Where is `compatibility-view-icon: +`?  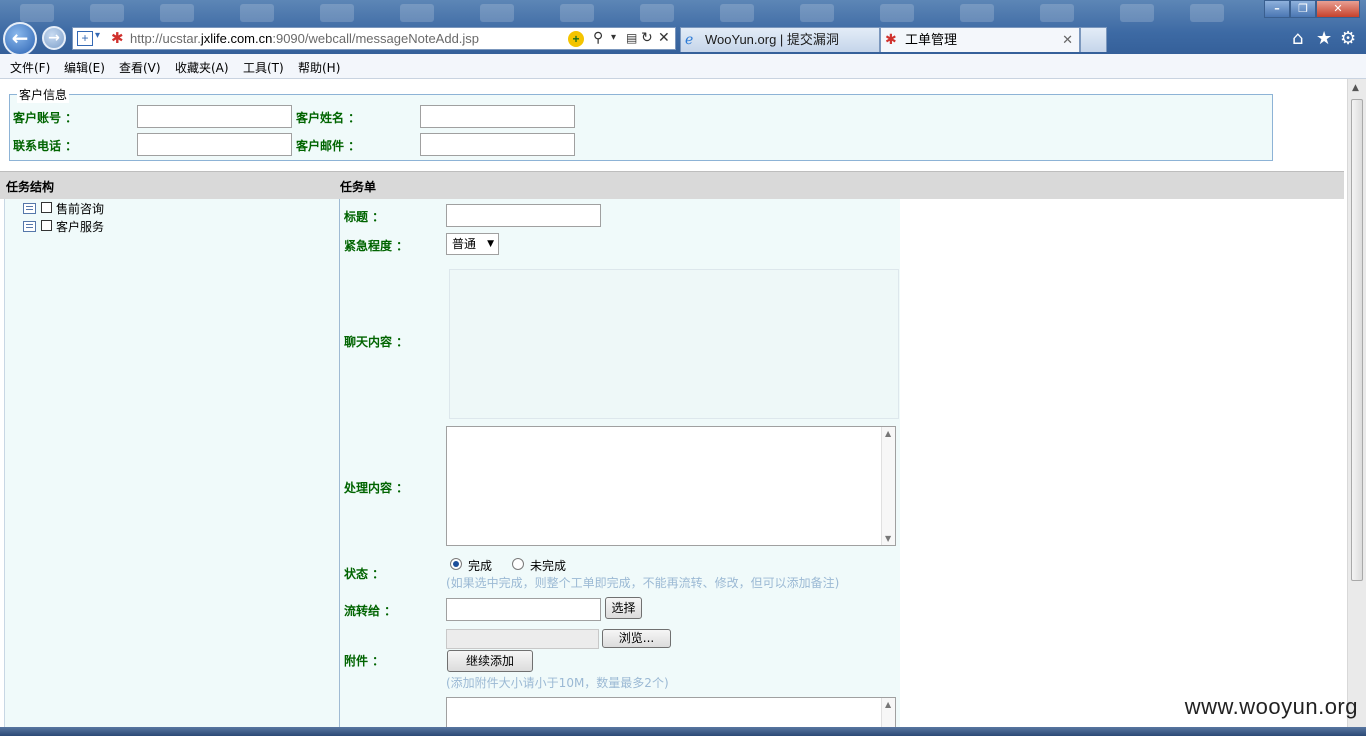
compatibility-view-icon: + is located at coordinates (576, 39).